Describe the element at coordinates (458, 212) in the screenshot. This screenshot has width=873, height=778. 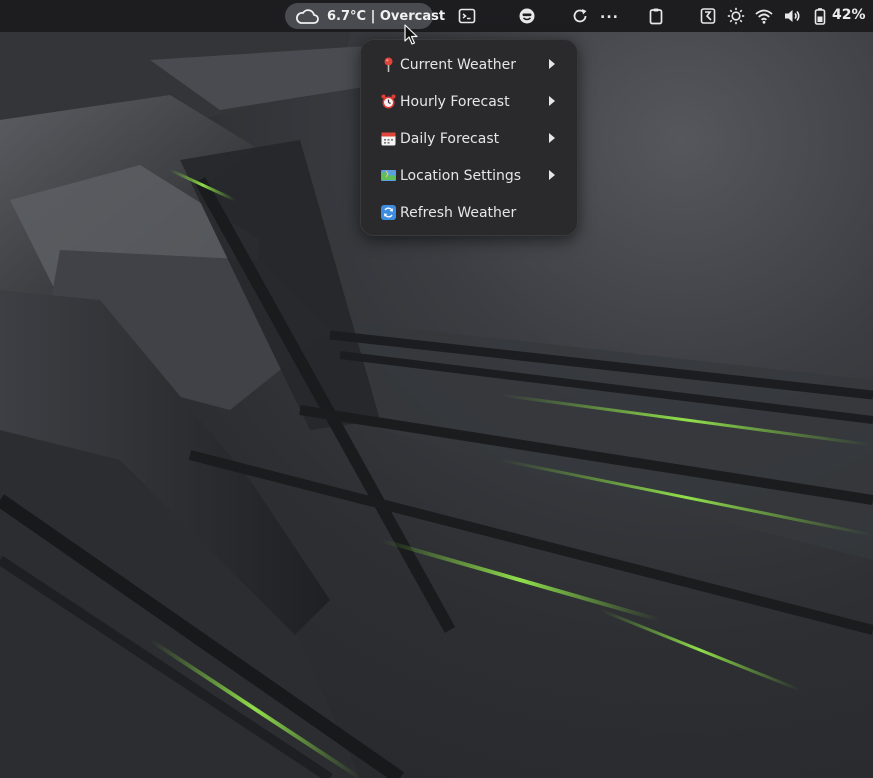
I see `menu-item-label: Refresh Weather` at that location.